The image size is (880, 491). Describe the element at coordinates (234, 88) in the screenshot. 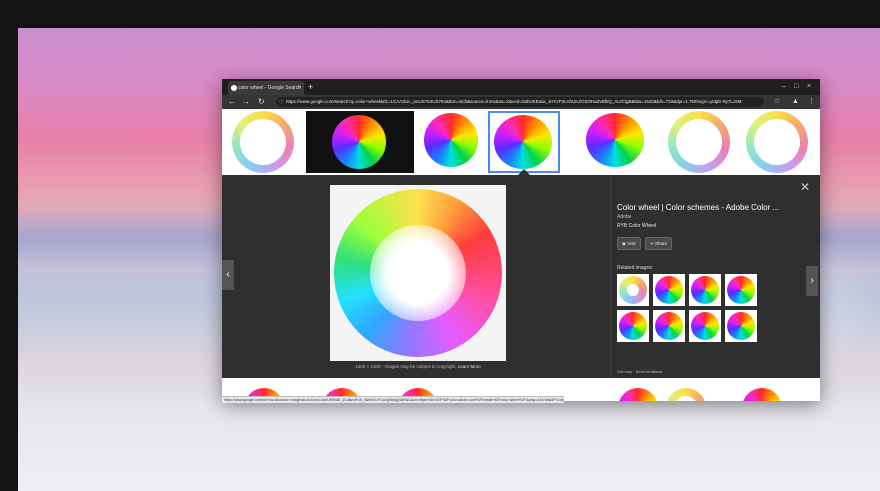

I see `google-favicon-icon` at that location.